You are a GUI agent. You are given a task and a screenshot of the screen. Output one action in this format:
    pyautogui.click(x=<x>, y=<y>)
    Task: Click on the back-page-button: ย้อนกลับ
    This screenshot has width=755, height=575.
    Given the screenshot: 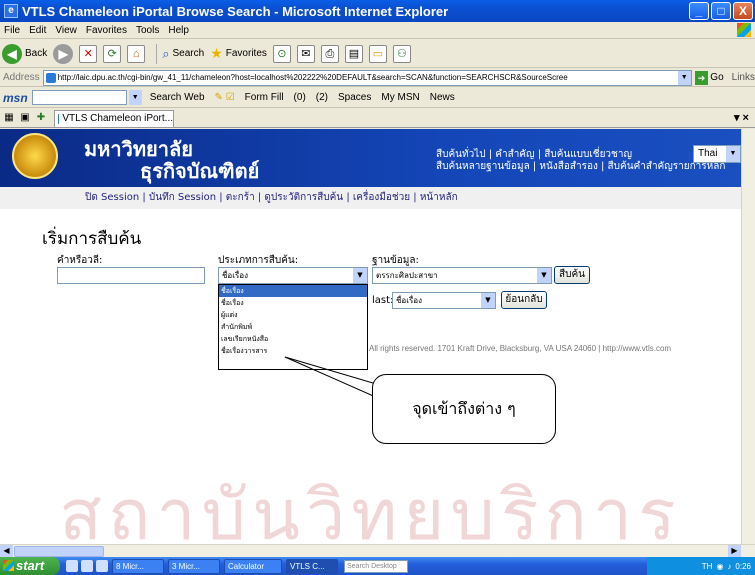 What is the action you would take?
    pyautogui.click(x=524, y=300)
    